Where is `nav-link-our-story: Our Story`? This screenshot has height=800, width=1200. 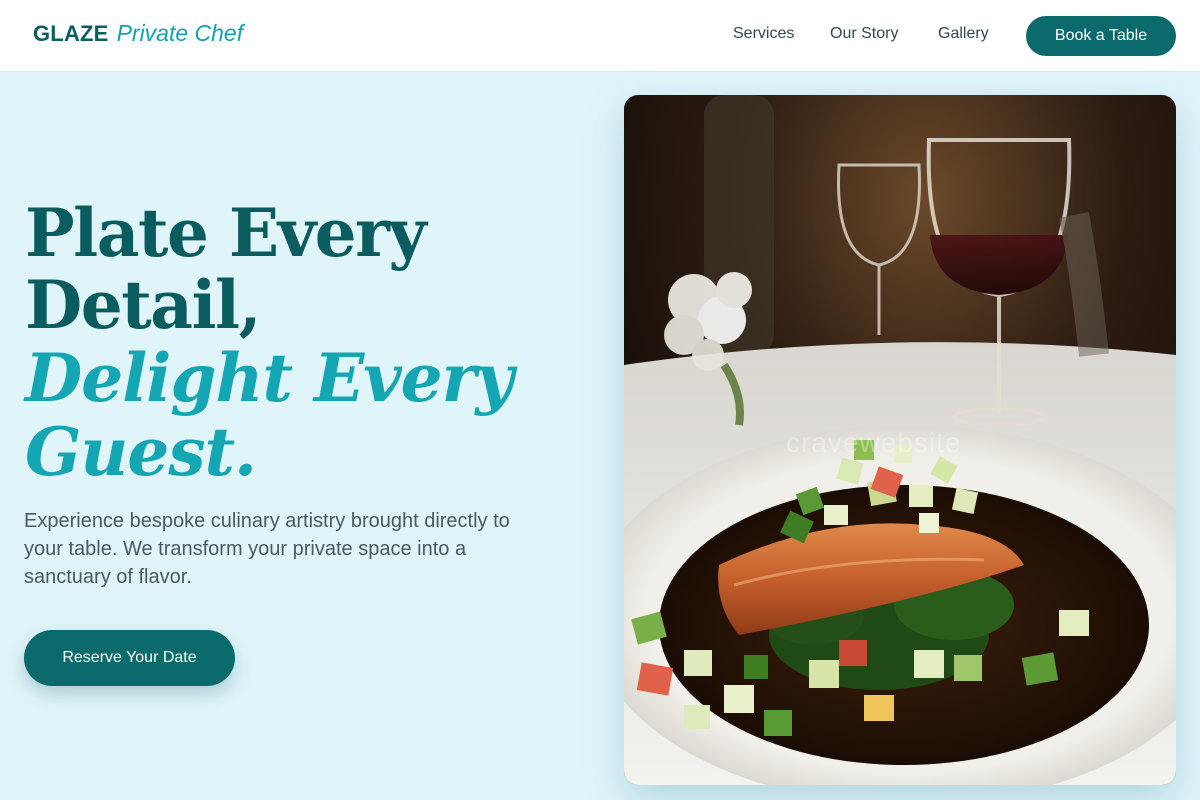 nav-link-our-story: Our Story is located at coordinates (864, 34).